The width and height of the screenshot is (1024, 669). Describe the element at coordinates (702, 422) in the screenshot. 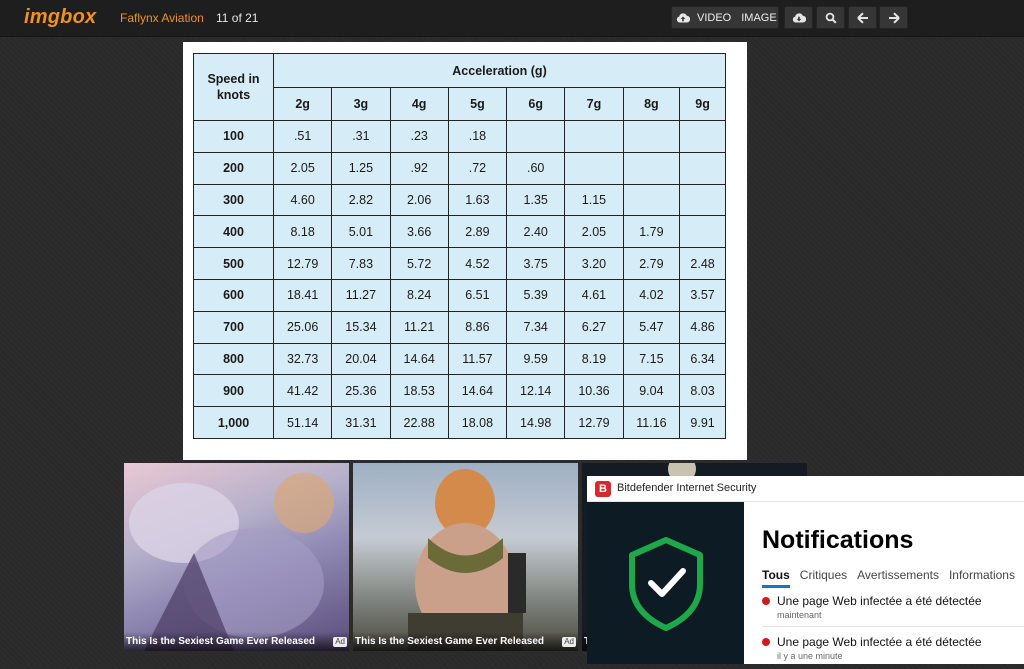

I see `table-cell: 9.91` at that location.